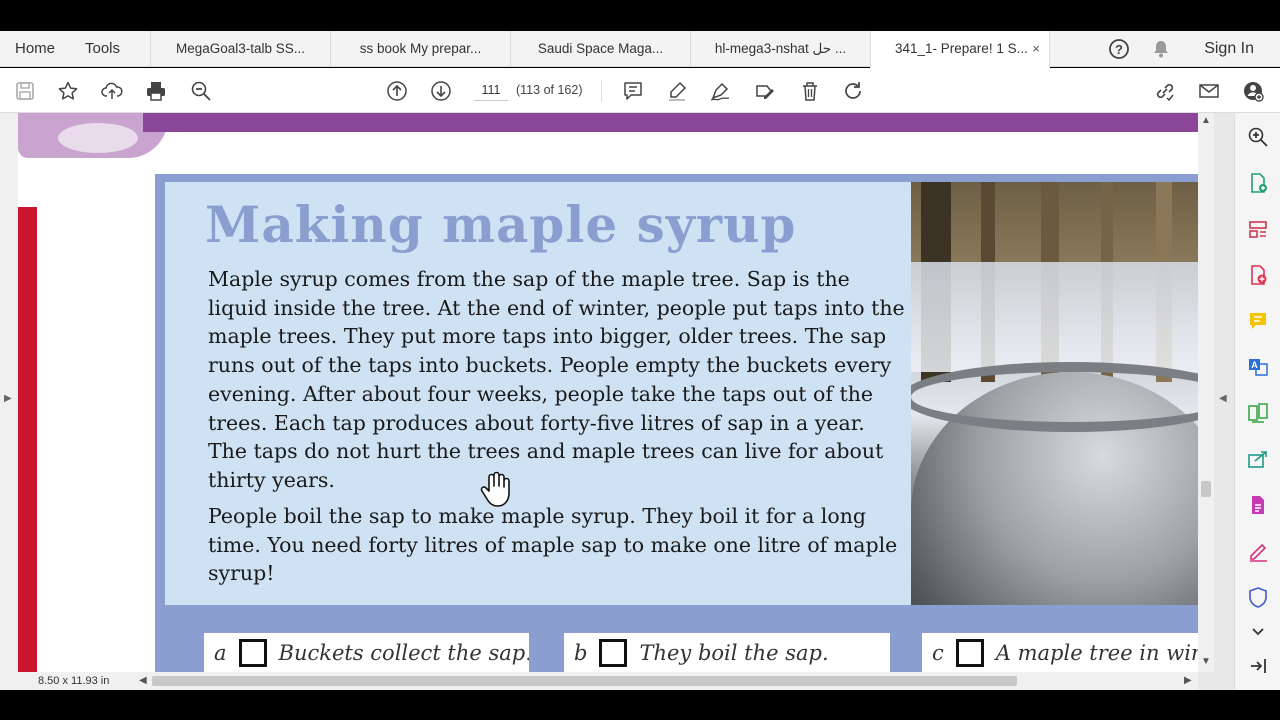 This screenshot has height=720, width=1280. What do you see at coordinates (613, 652) in the screenshot?
I see `caption-b-checkbox` at bounding box center [613, 652].